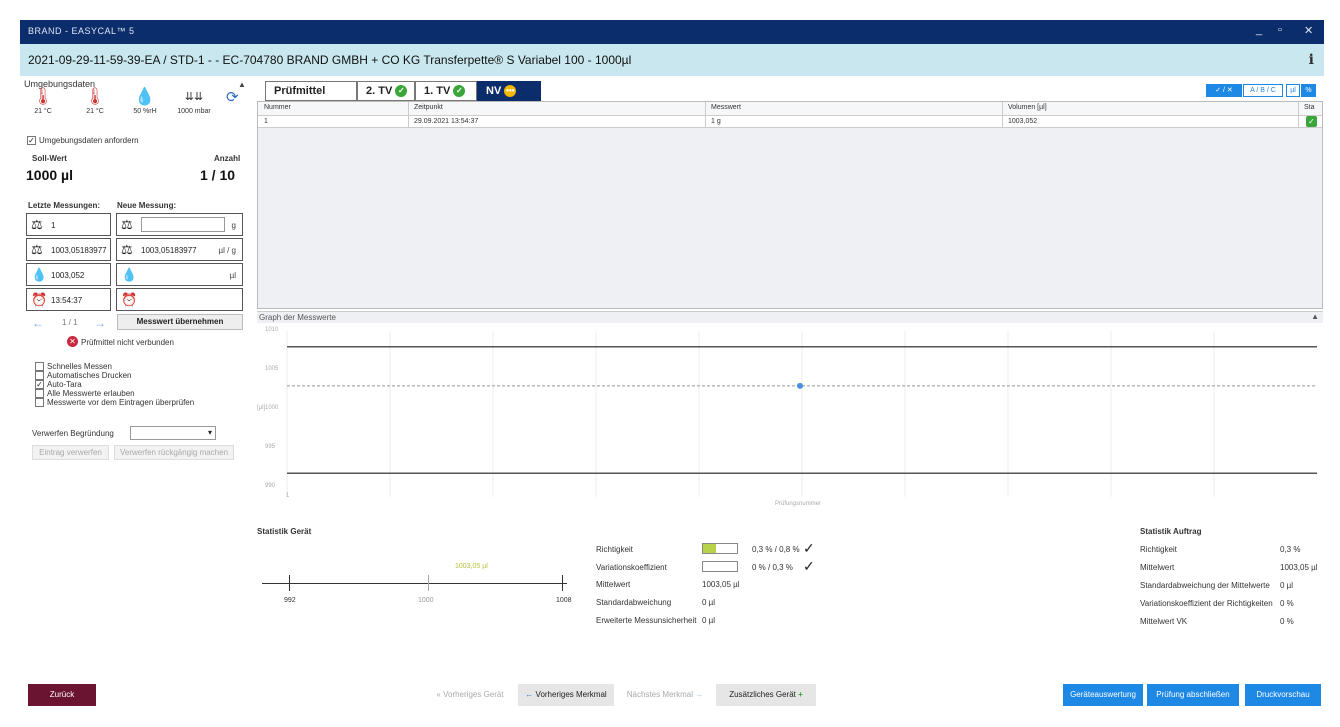 The height and width of the screenshot is (727, 1340). Describe the element at coordinates (1293, 90) in the screenshot. I see `toggle-ul: µl` at that location.